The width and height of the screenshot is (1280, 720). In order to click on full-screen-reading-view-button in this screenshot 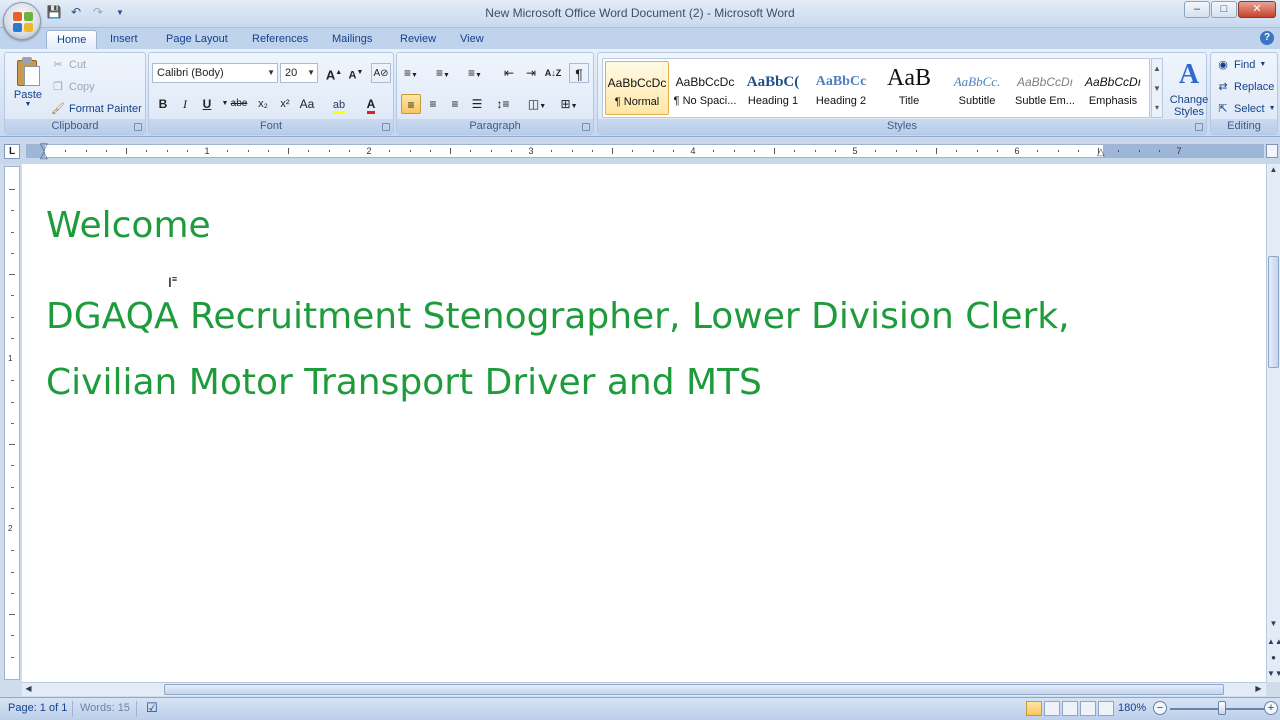, I will do `click(1052, 708)`.